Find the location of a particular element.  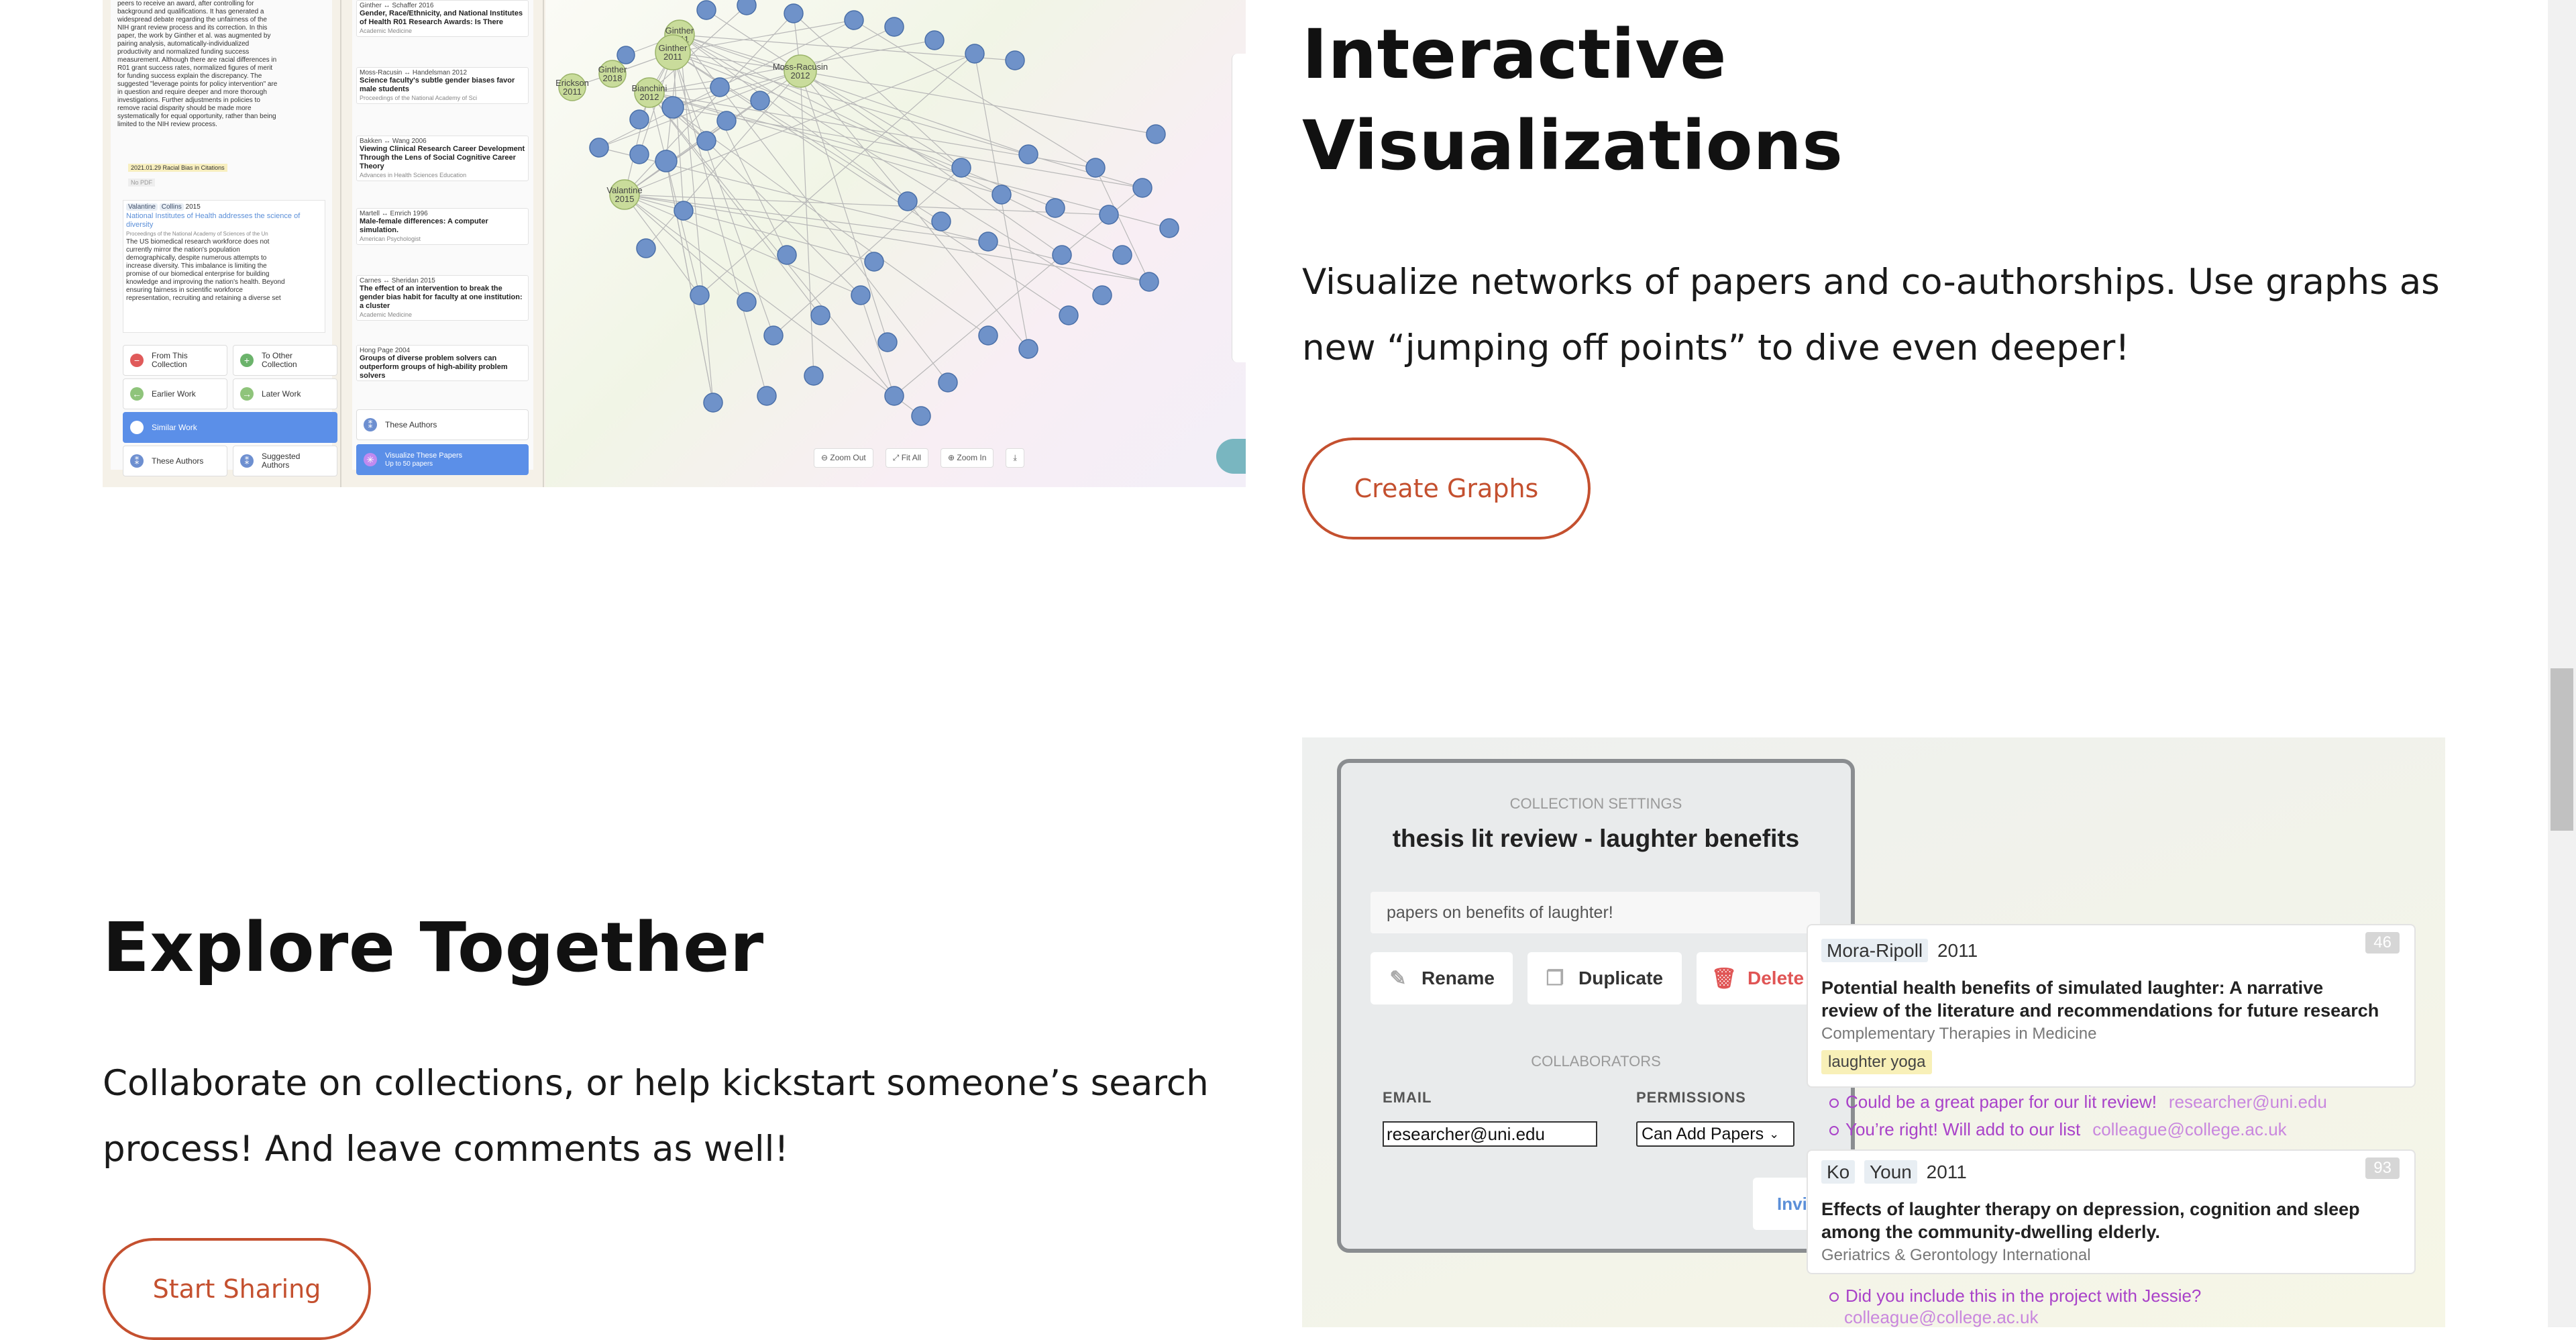

fit-all-button: ⤢ Fit All is located at coordinates (907, 458).